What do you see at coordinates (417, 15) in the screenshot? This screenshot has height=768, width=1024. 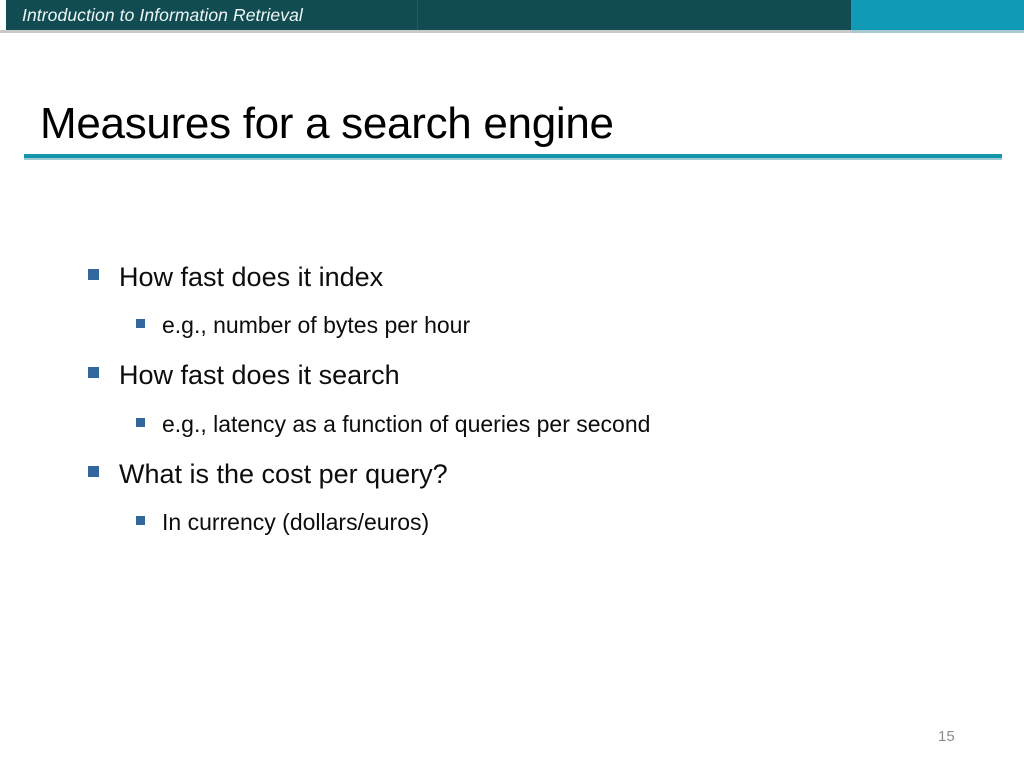 I see `header-divider` at bounding box center [417, 15].